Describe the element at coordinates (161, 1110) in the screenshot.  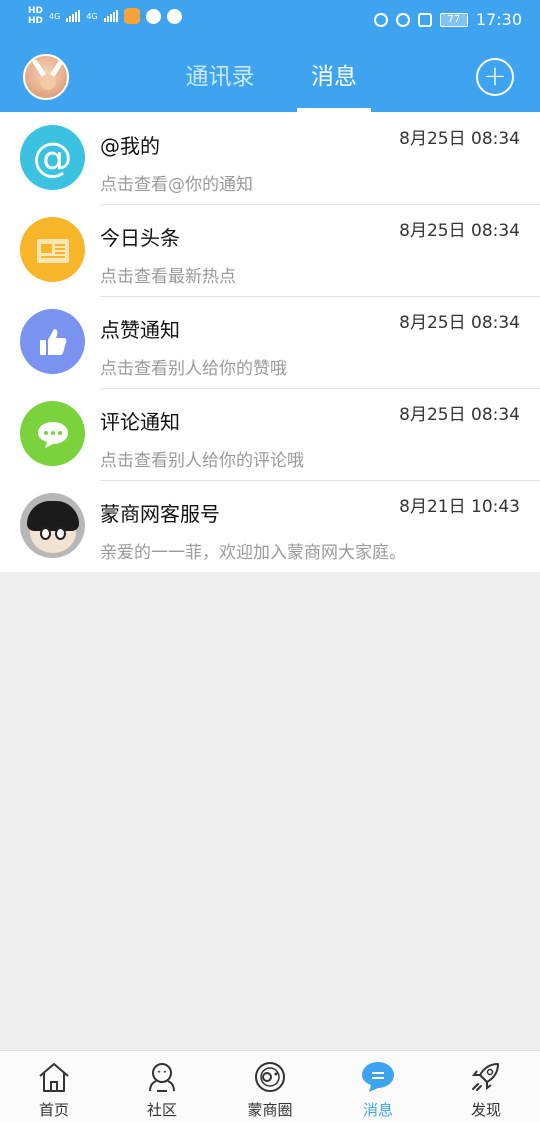
I see `tab-label: 社区` at that location.